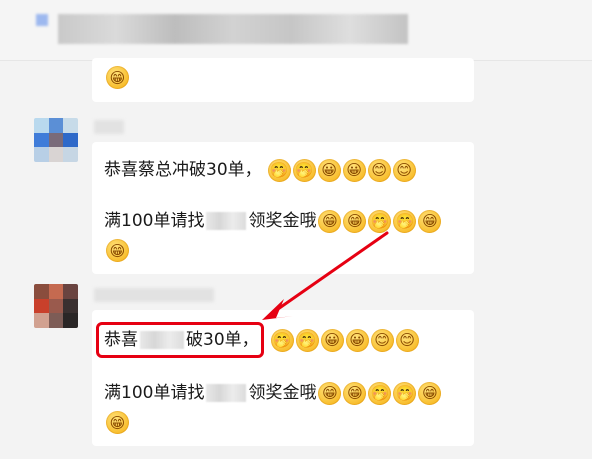 The width and height of the screenshot is (592, 459). What do you see at coordinates (325, 275) in the screenshot?
I see `annotation-arrow` at bounding box center [325, 275].